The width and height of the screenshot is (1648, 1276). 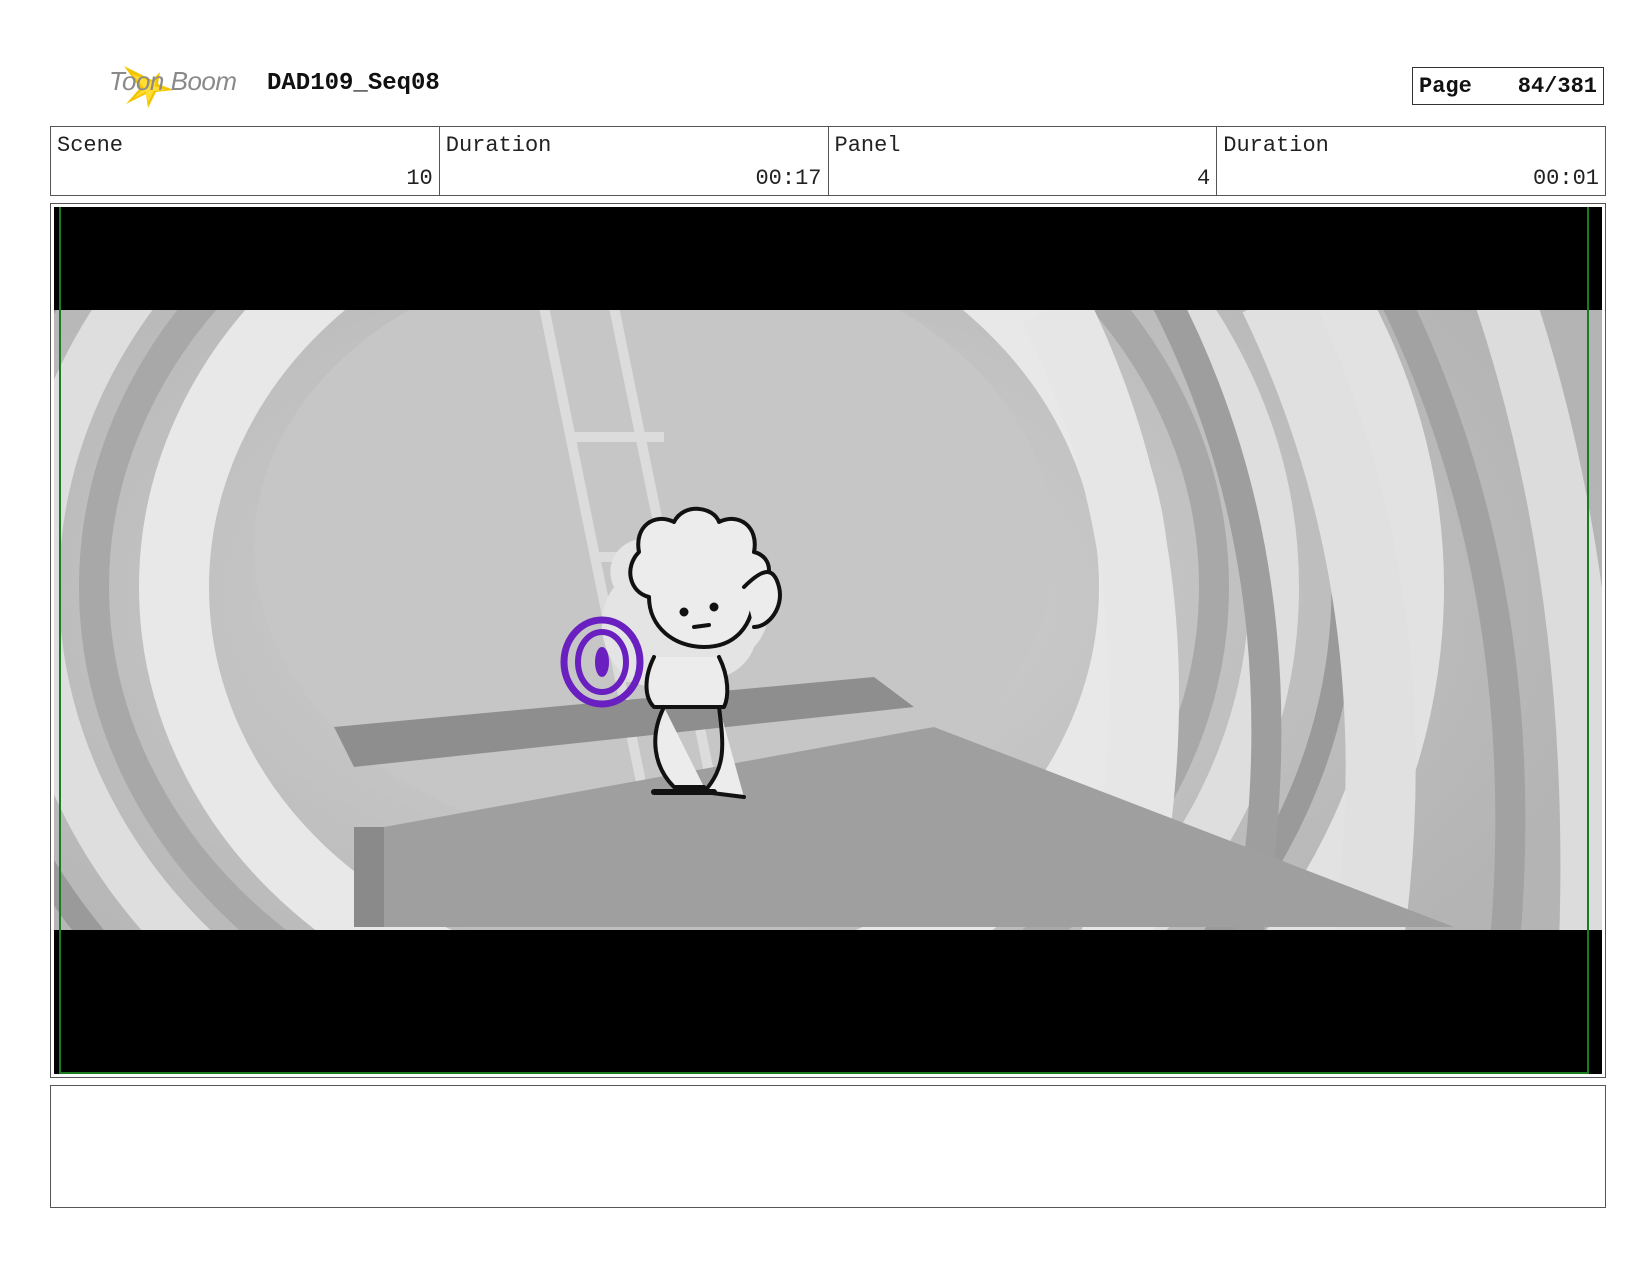 What do you see at coordinates (828, 1146) in the screenshot?
I see `panel-notes` at bounding box center [828, 1146].